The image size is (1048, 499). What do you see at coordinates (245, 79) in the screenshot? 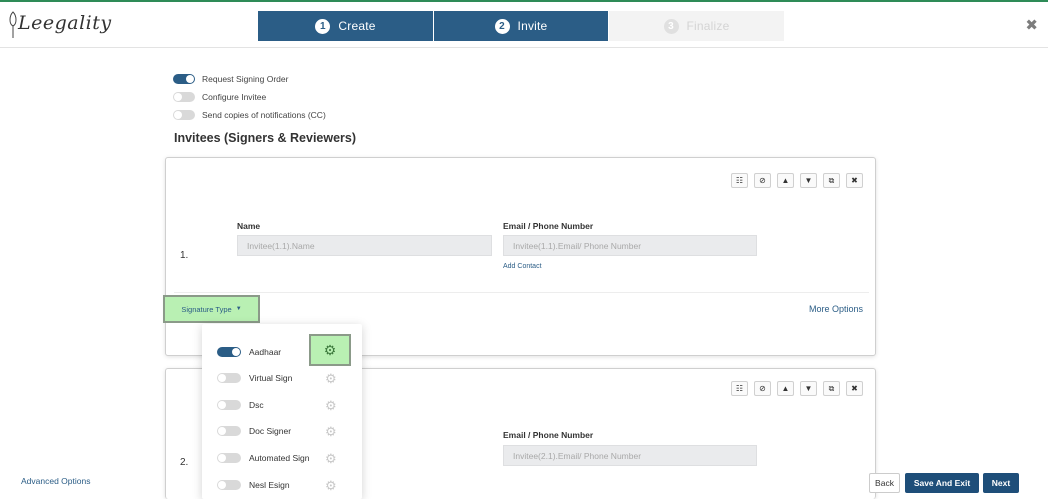
I see `request-signing-order-label: Request Signing Order` at bounding box center [245, 79].